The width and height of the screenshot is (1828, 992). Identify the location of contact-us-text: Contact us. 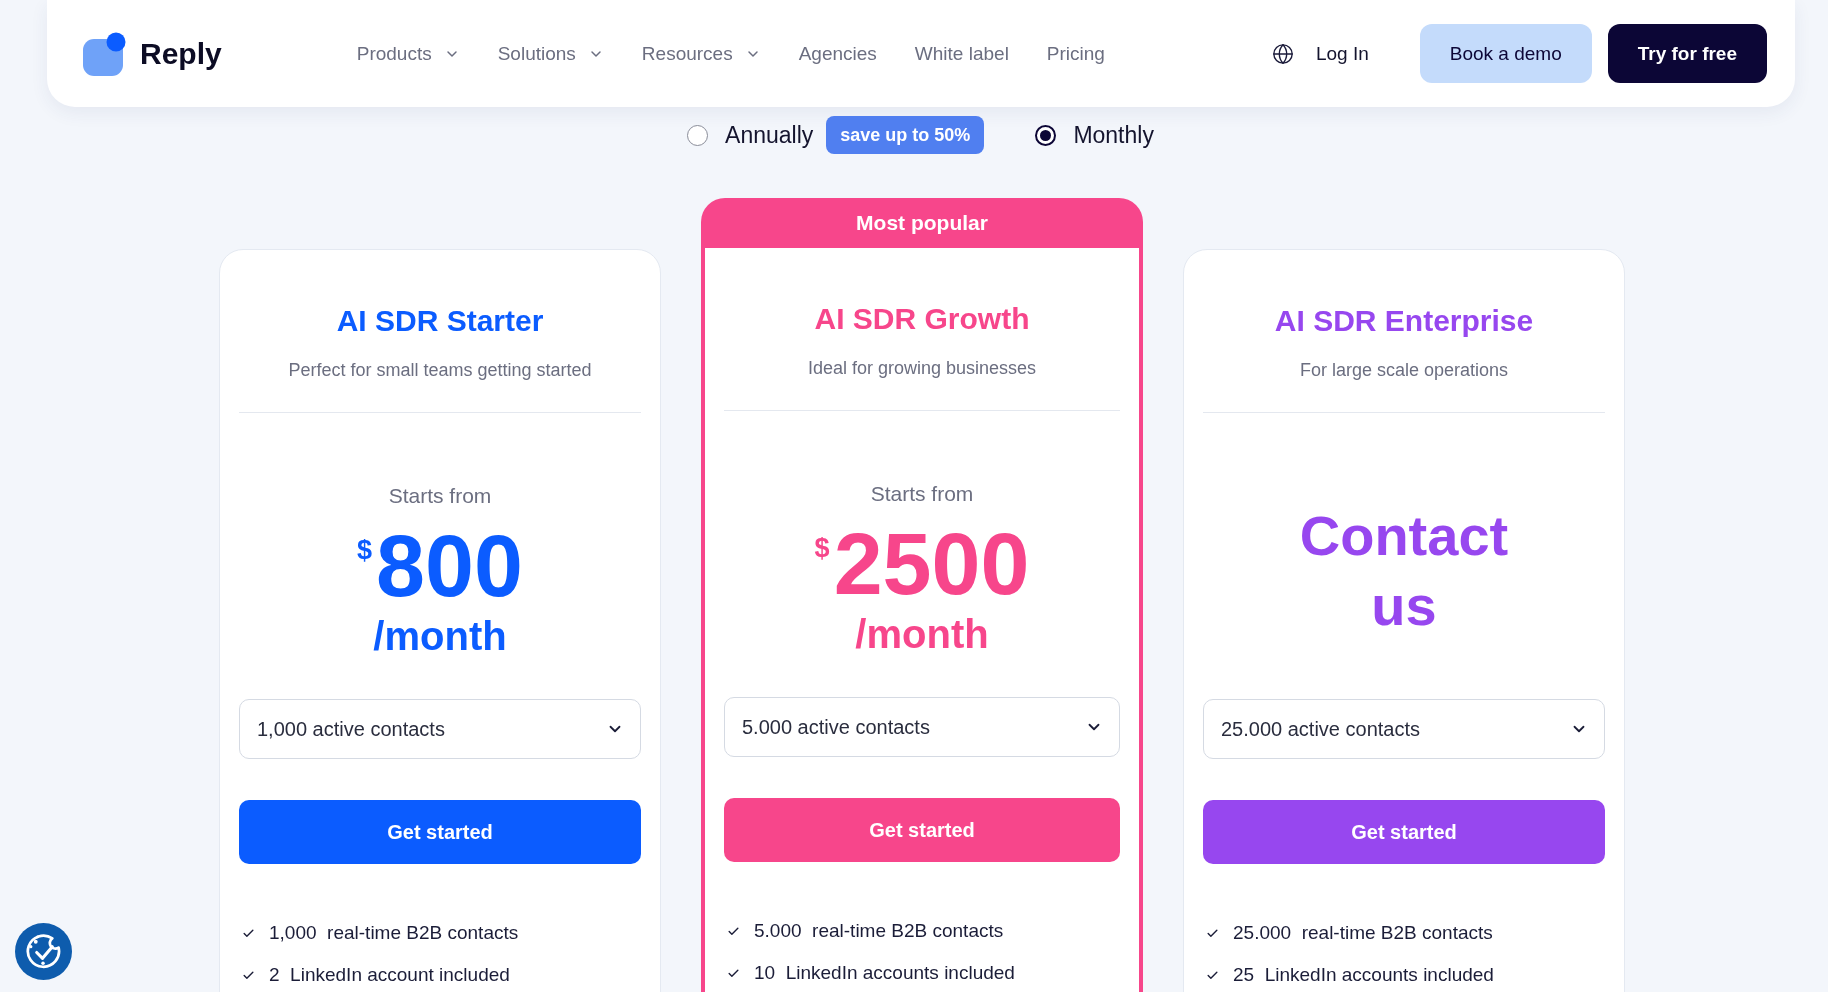
(1404, 571).